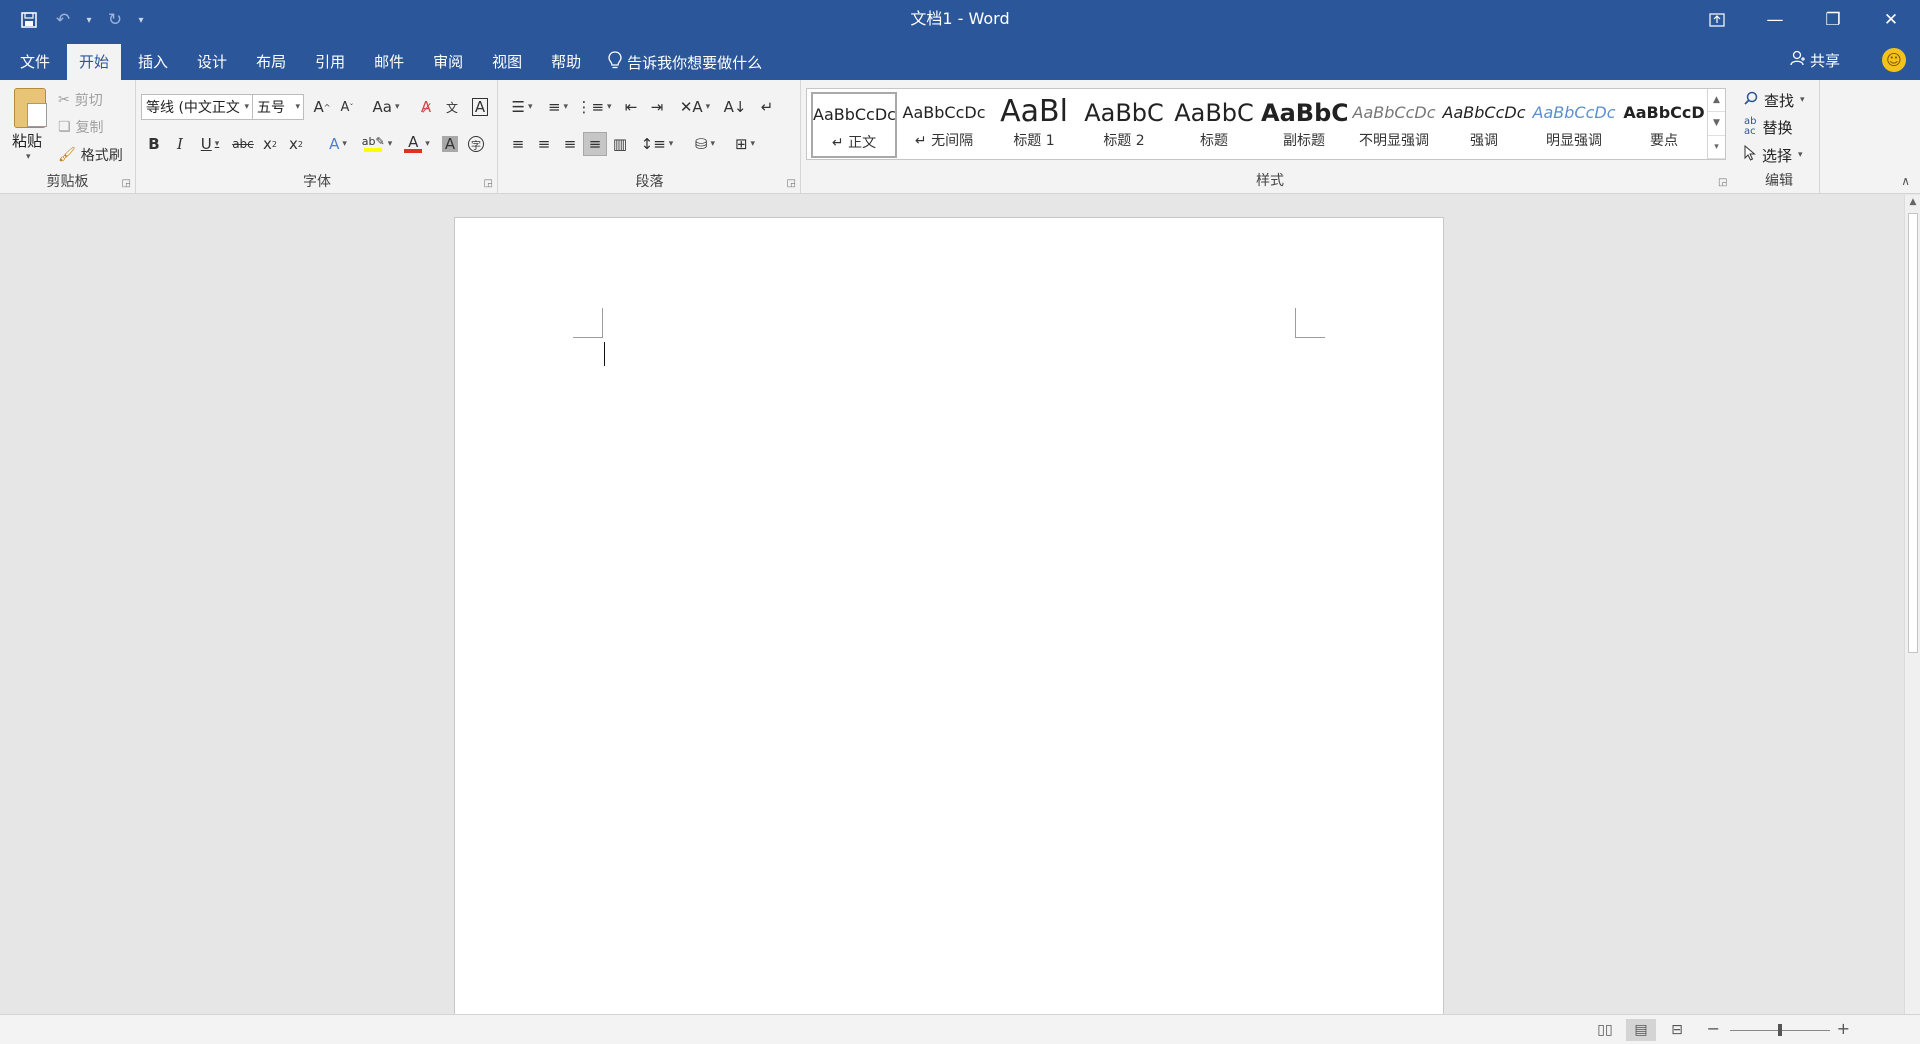 This screenshot has width=1920, height=1044. What do you see at coordinates (1775, 20) in the screenshot?
I see `minimize-icon: —` at bounding box center [1775, 20].